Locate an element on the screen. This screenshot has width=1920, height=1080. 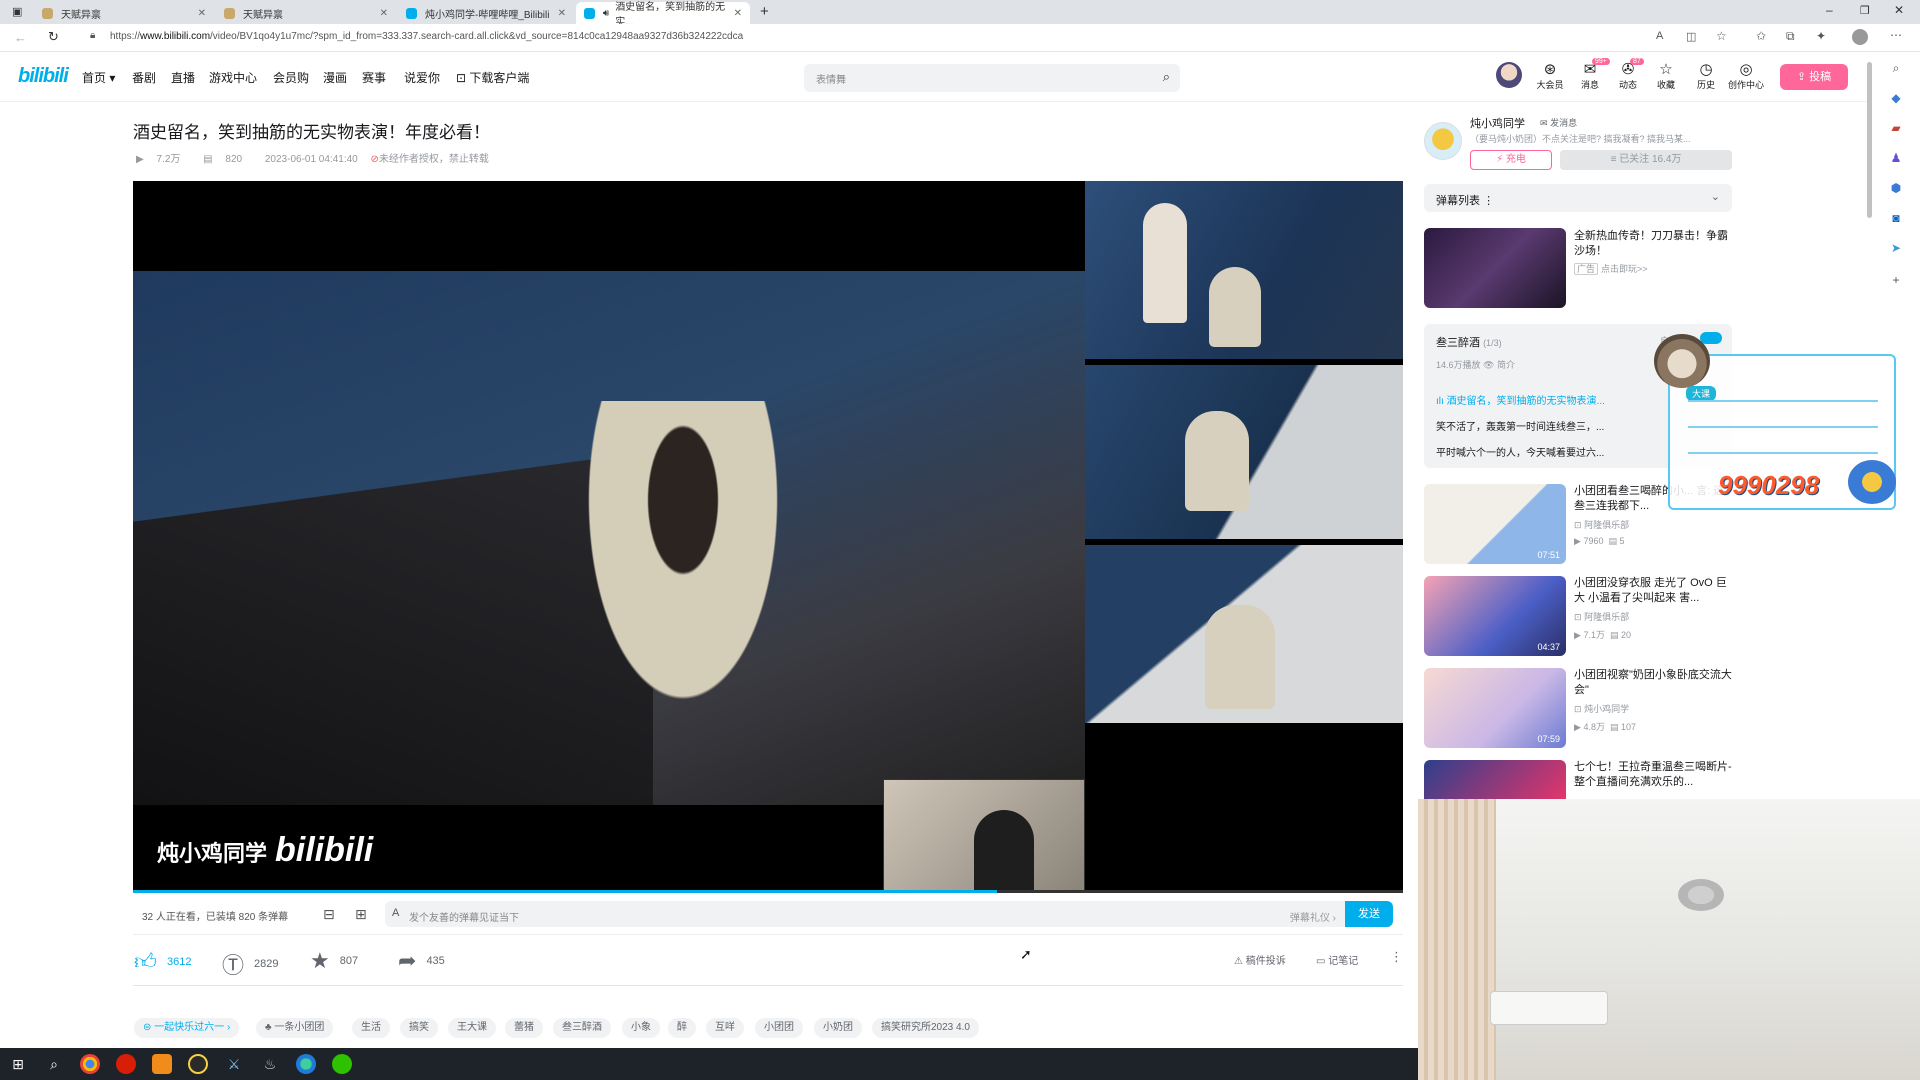
tag-item: 小团团 is located at coordinates (779, 1028).